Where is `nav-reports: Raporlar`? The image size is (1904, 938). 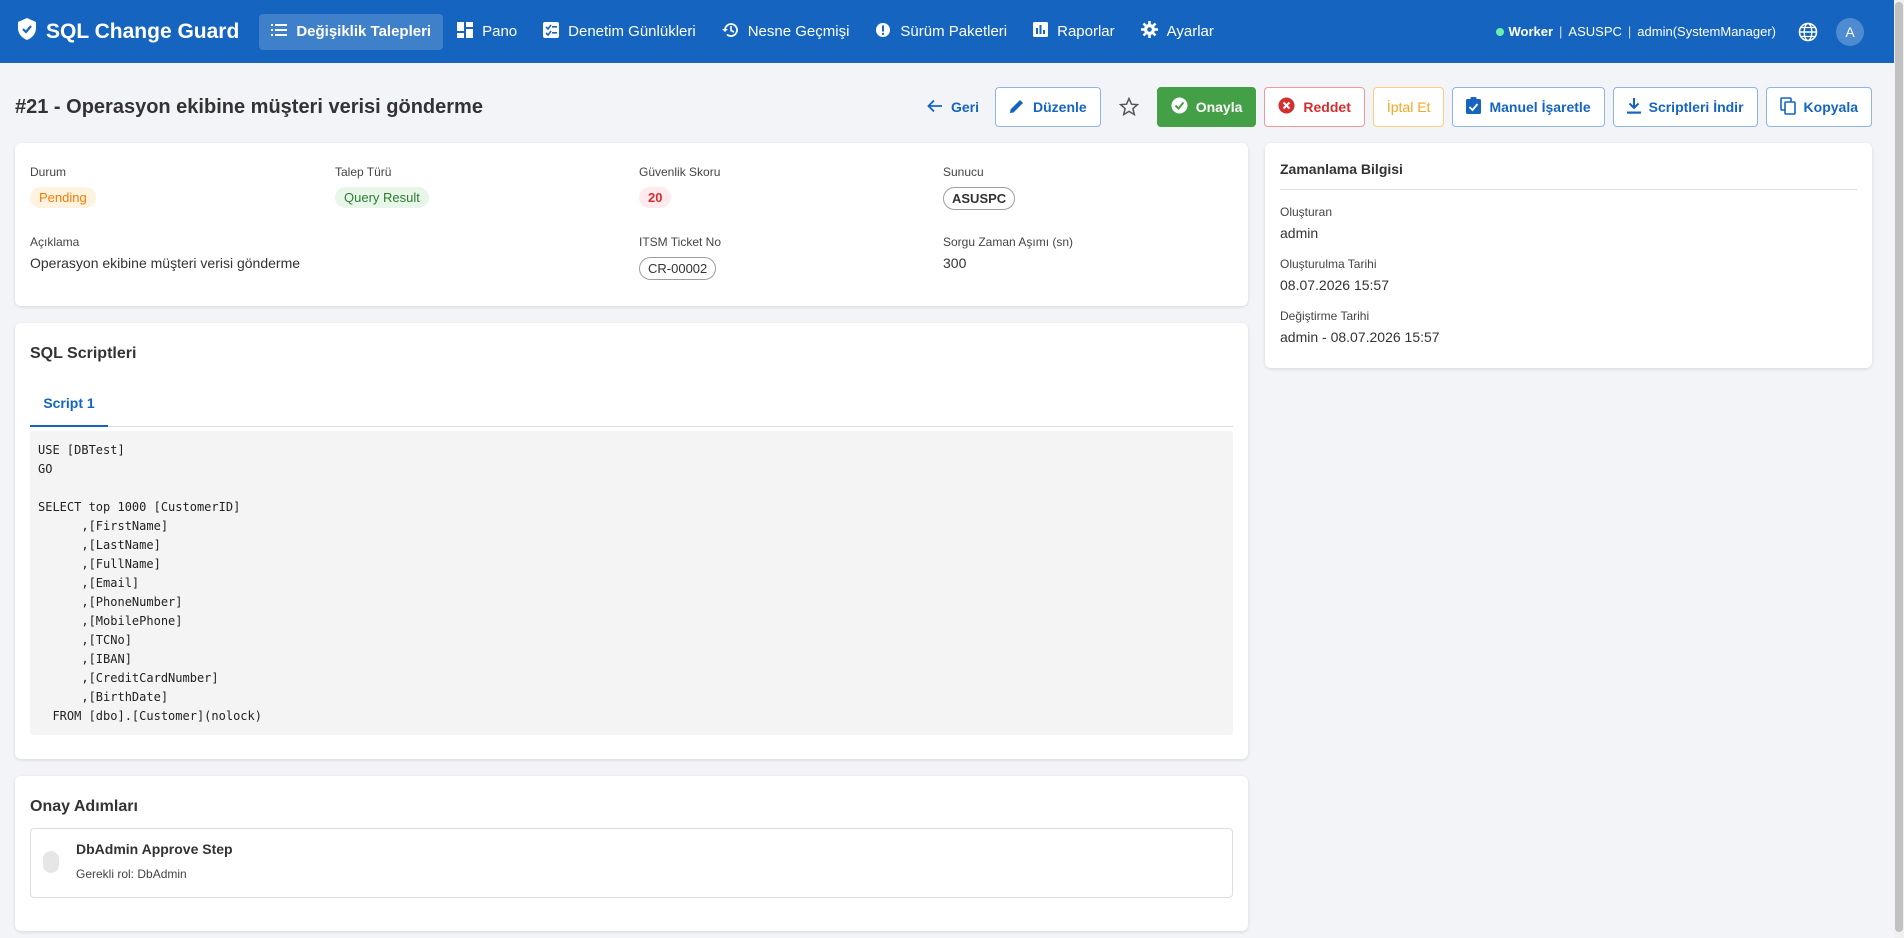
nav-reports: Raporlar is located at coordinates (1074, 32).